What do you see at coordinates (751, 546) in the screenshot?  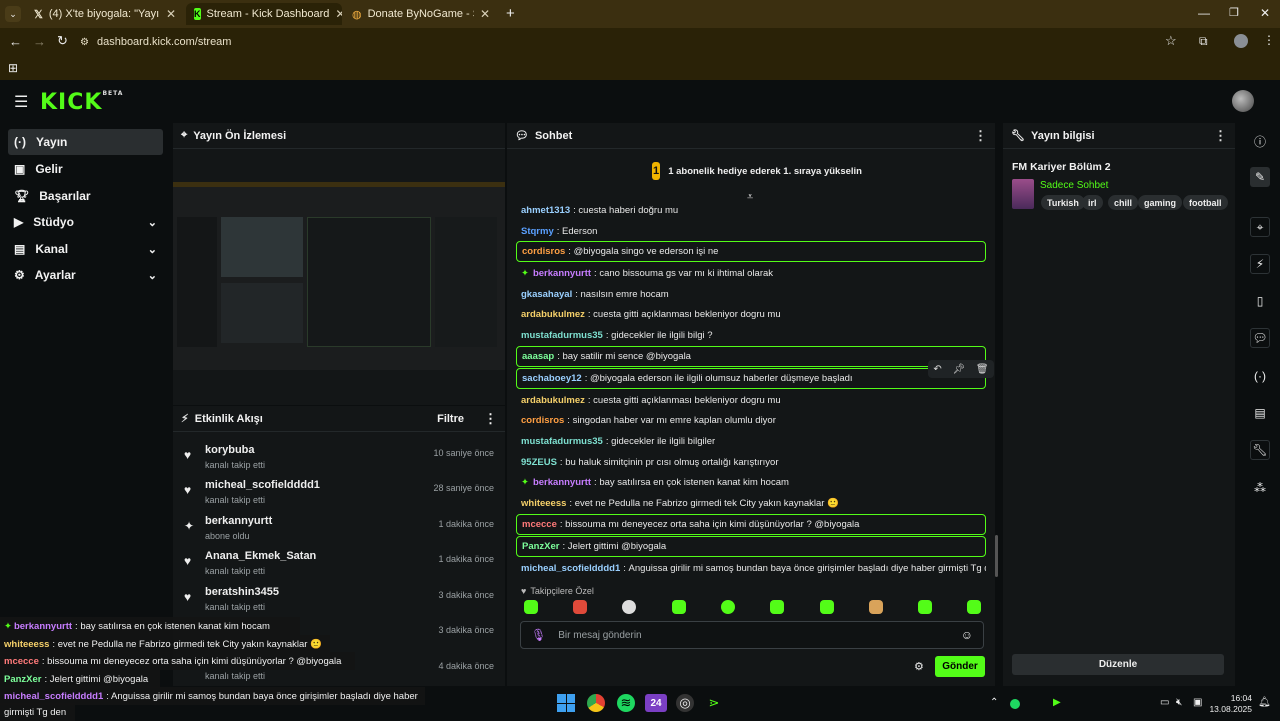 I see `chat-message-highlighted: PanzXer: Jelert gittimi @biyogala` at bounding box center [751, 546].